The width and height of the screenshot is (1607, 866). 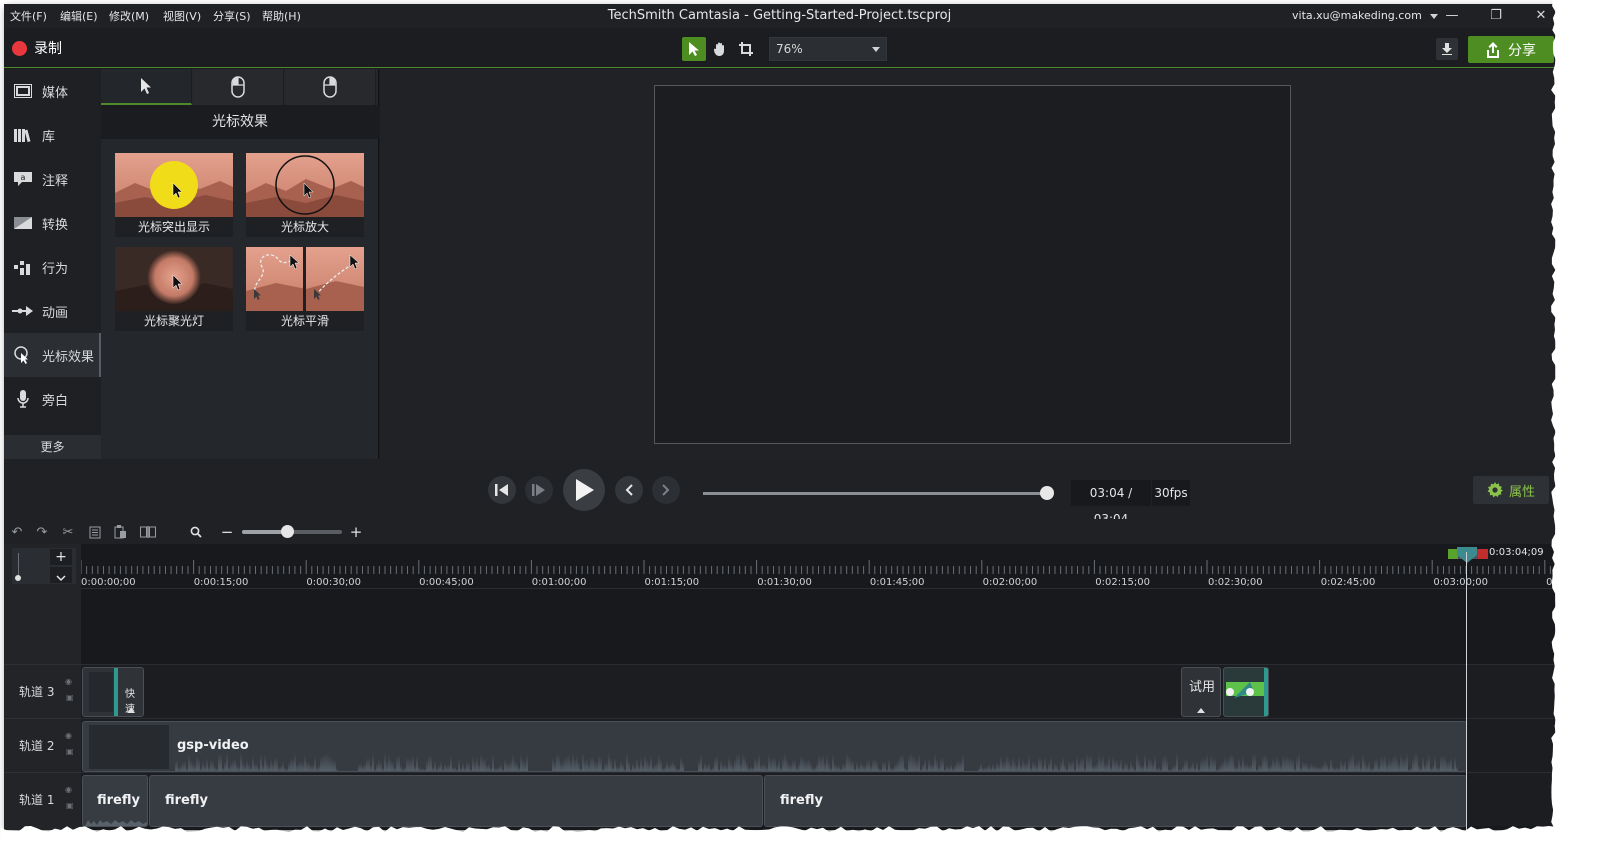 What do you see at coordinates (539, 490) in the screenshot?
I see `step-forward-icon` at bounding box center [539, 490].